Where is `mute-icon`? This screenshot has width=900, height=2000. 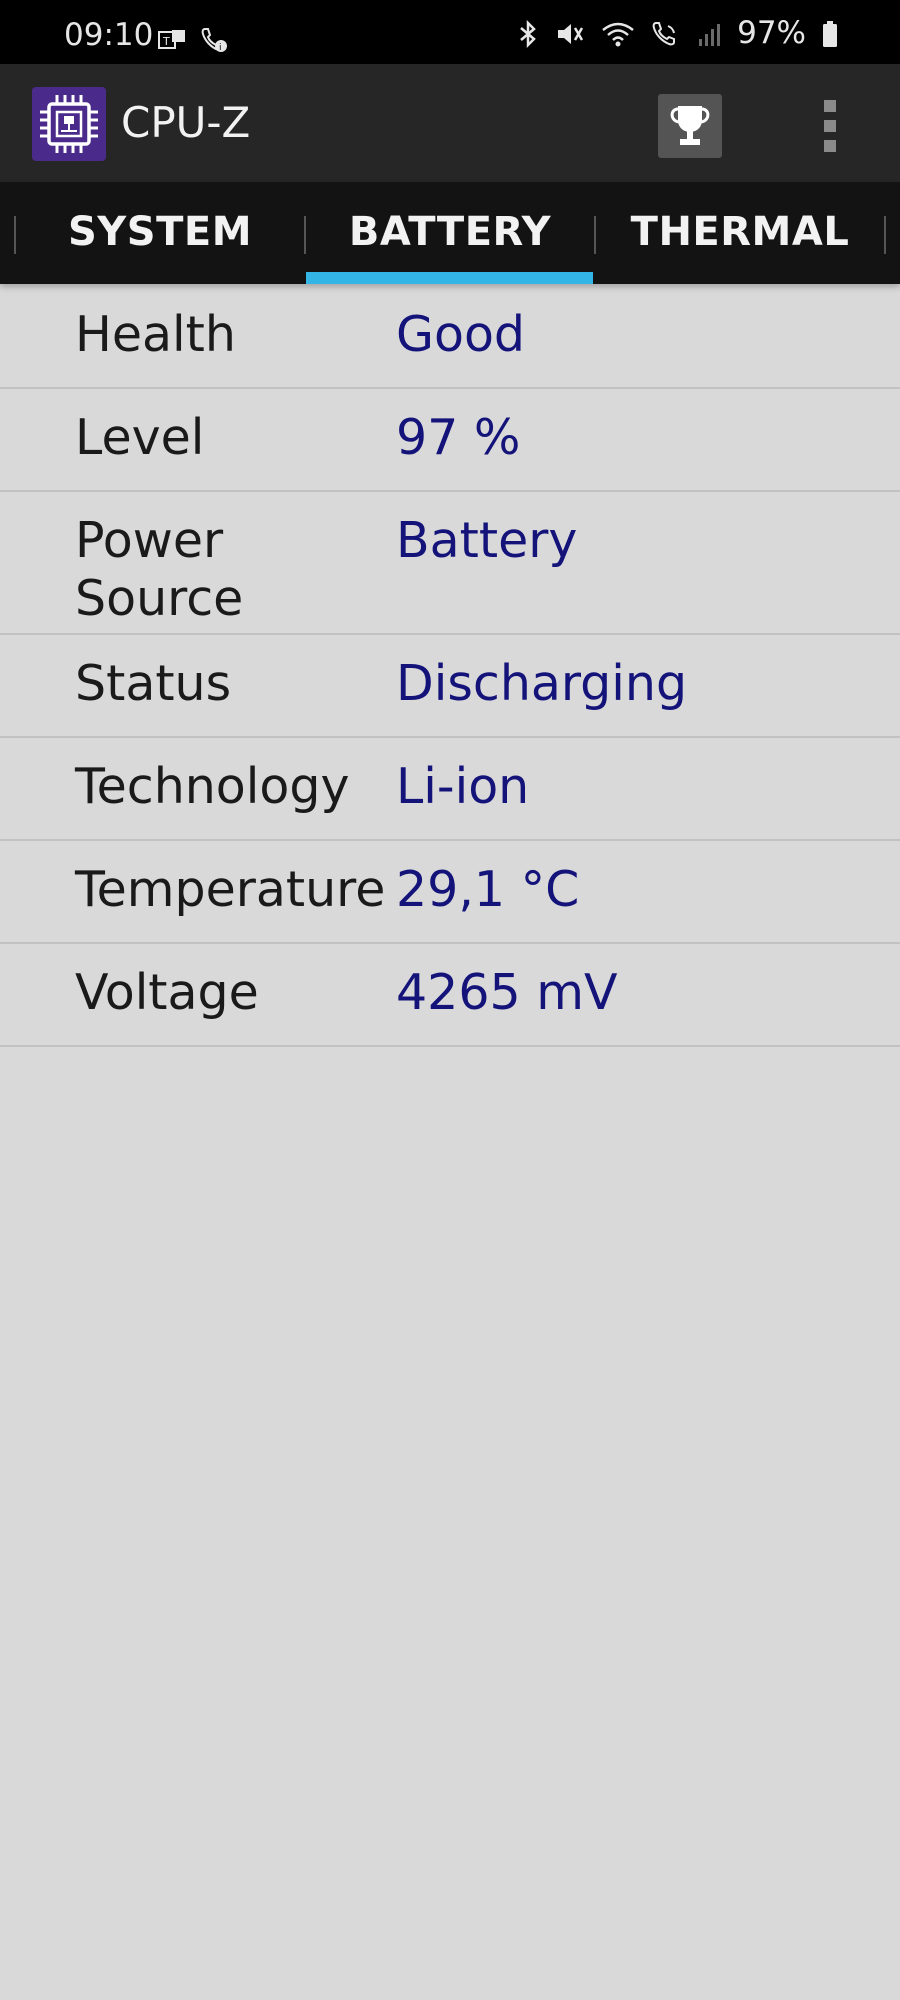 mute-icon is located at coordinates (570, 34).